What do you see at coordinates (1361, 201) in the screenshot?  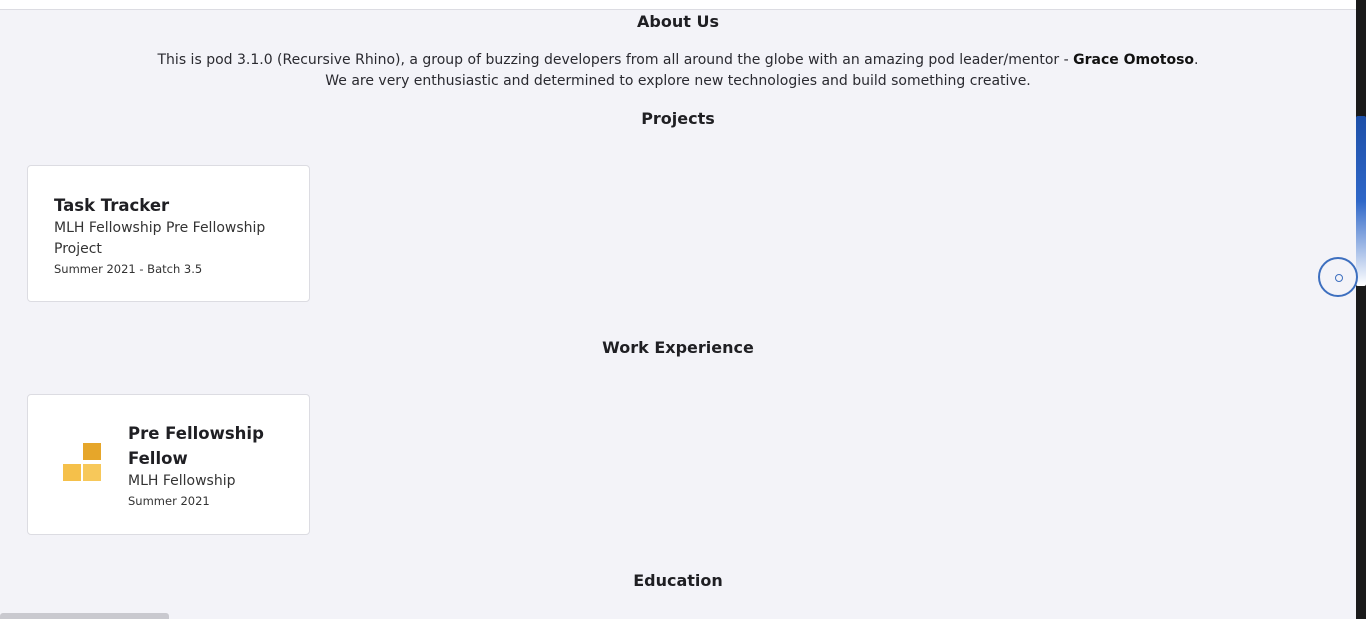 I see `scrollbar-thumb` at bounding box center [1361, 201].